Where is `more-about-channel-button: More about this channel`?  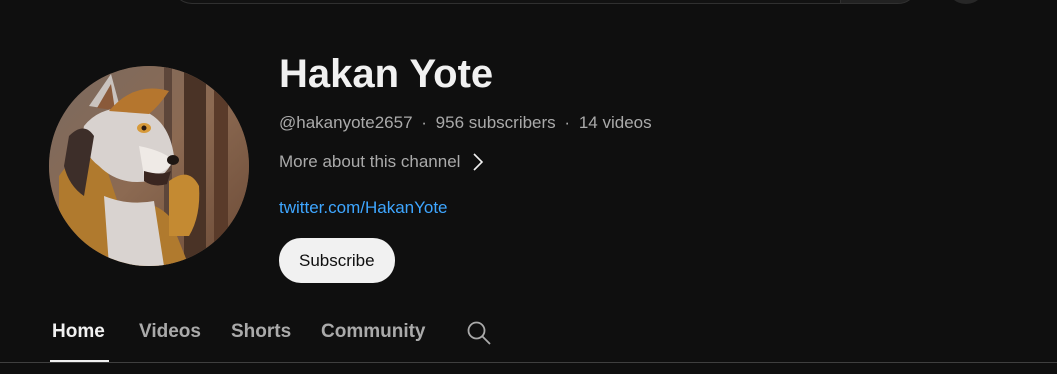
more-about-channel-button: More about this channel is located at coordinates (381, 162).